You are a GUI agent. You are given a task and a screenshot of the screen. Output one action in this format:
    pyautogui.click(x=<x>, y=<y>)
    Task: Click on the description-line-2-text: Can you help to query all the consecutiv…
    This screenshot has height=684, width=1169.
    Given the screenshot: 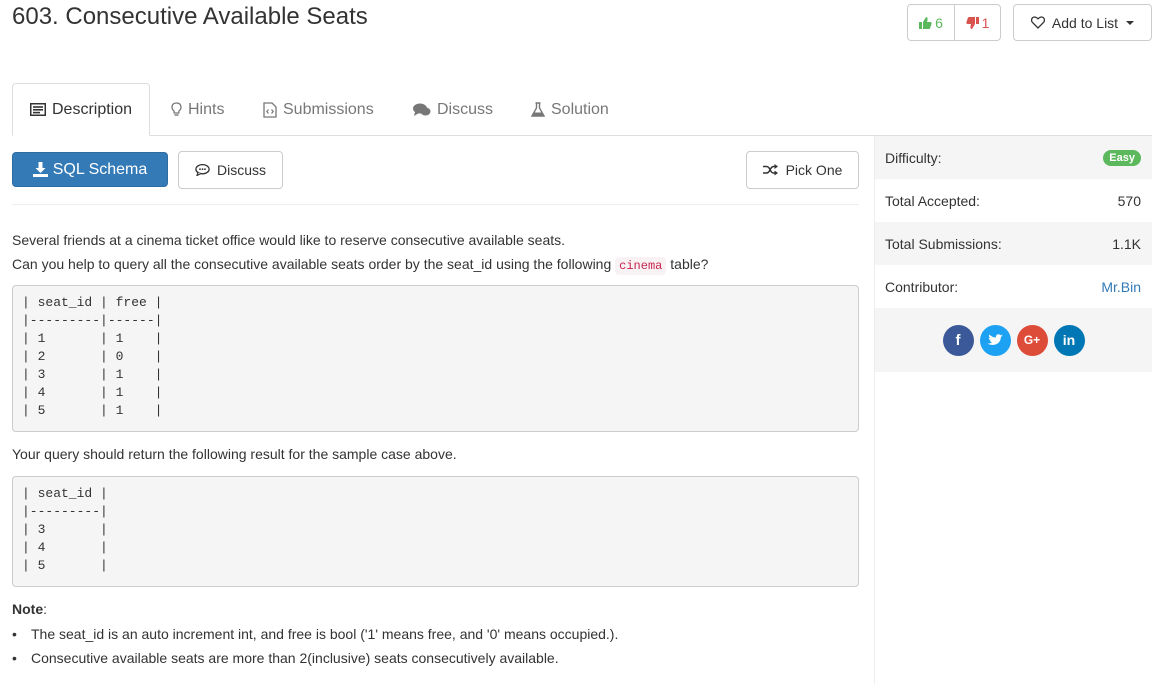 What is the action you would take?
    pyautogui.click(x=314, y=264)
    